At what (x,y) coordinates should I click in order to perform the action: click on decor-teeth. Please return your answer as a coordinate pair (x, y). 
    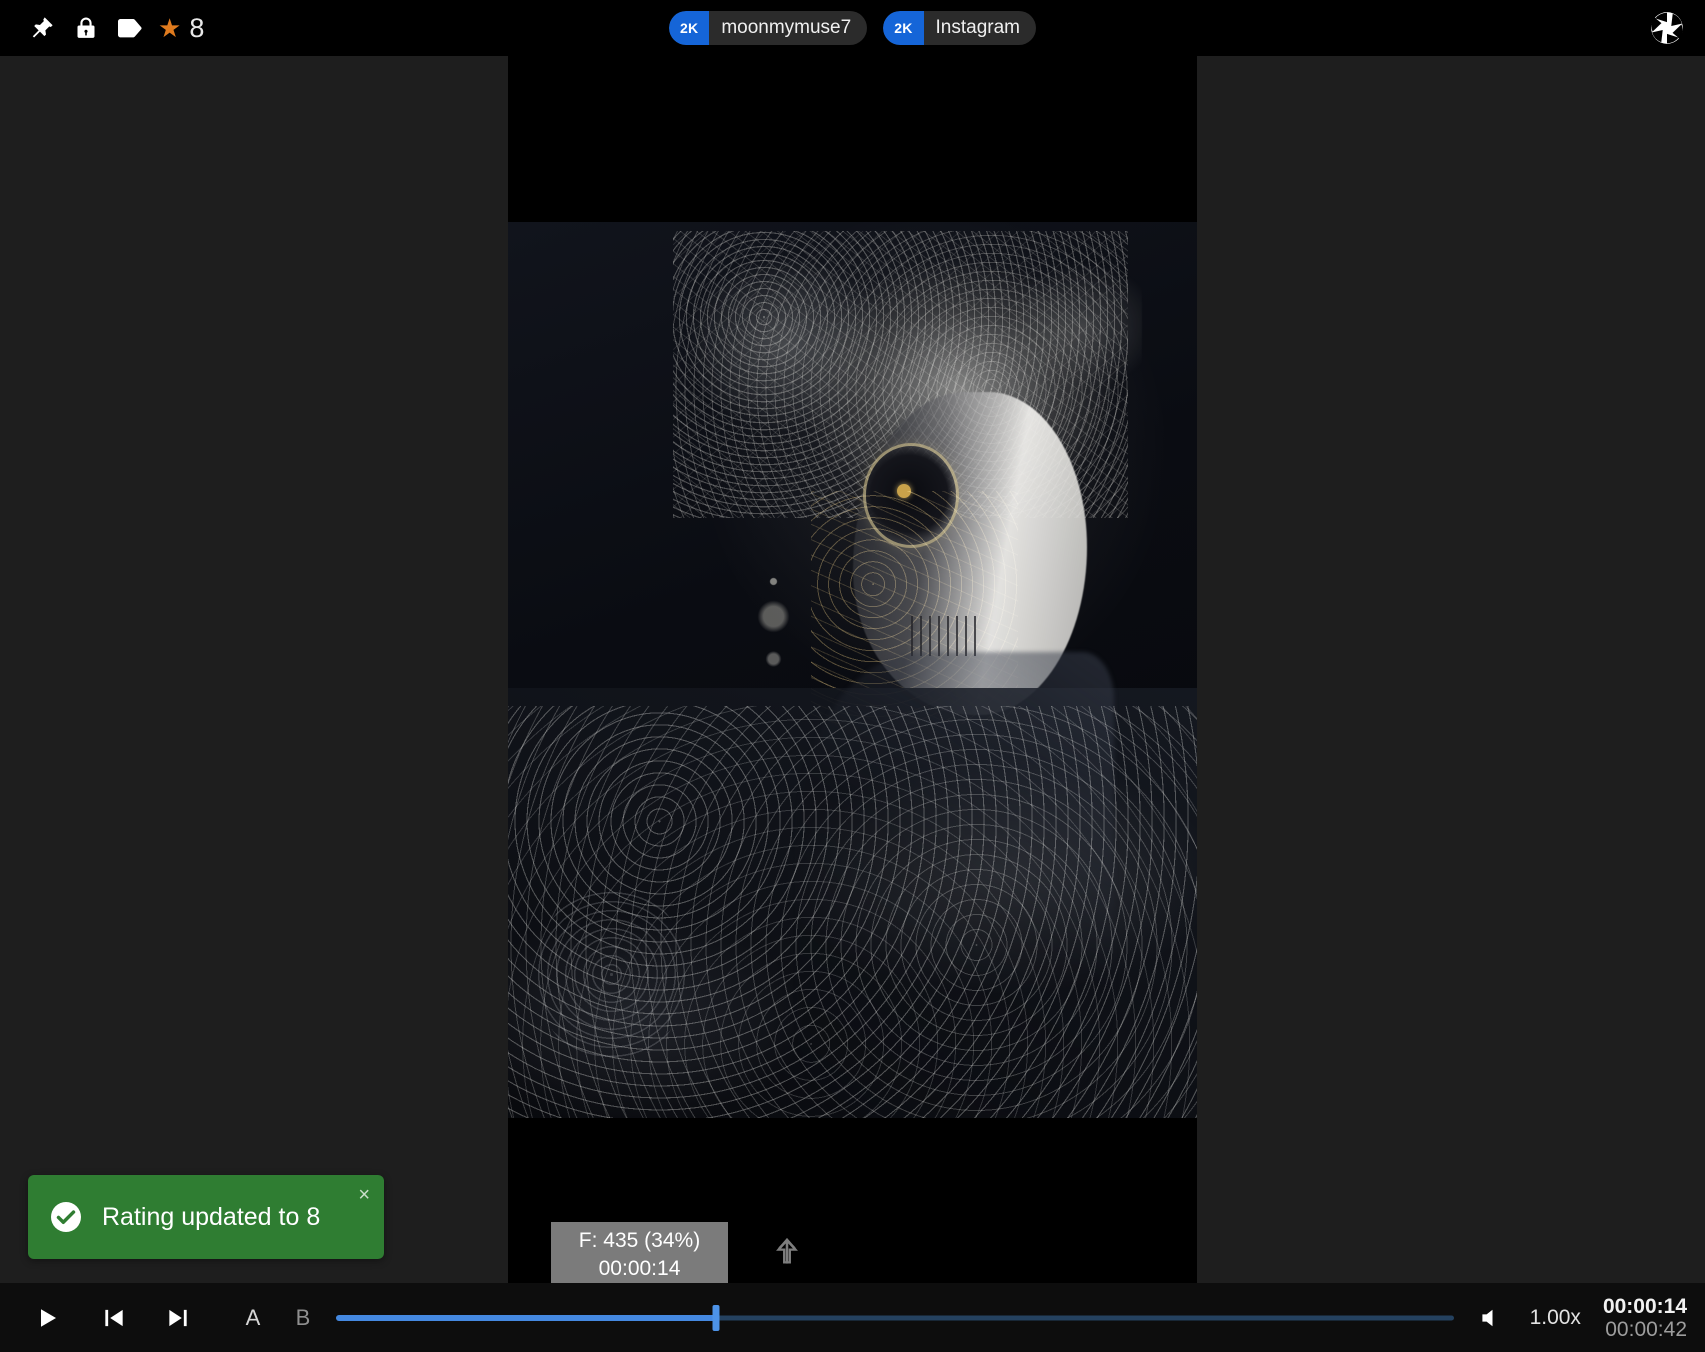
    Looking at the image, I should click on (945, 636).